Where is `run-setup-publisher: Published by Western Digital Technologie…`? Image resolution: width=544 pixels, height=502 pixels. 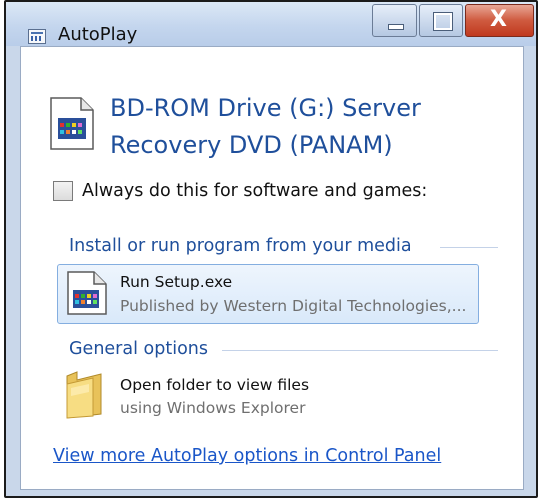
run-setup-publisher: Published by Western Digital Technologie… is located at coordinates (293, 306).